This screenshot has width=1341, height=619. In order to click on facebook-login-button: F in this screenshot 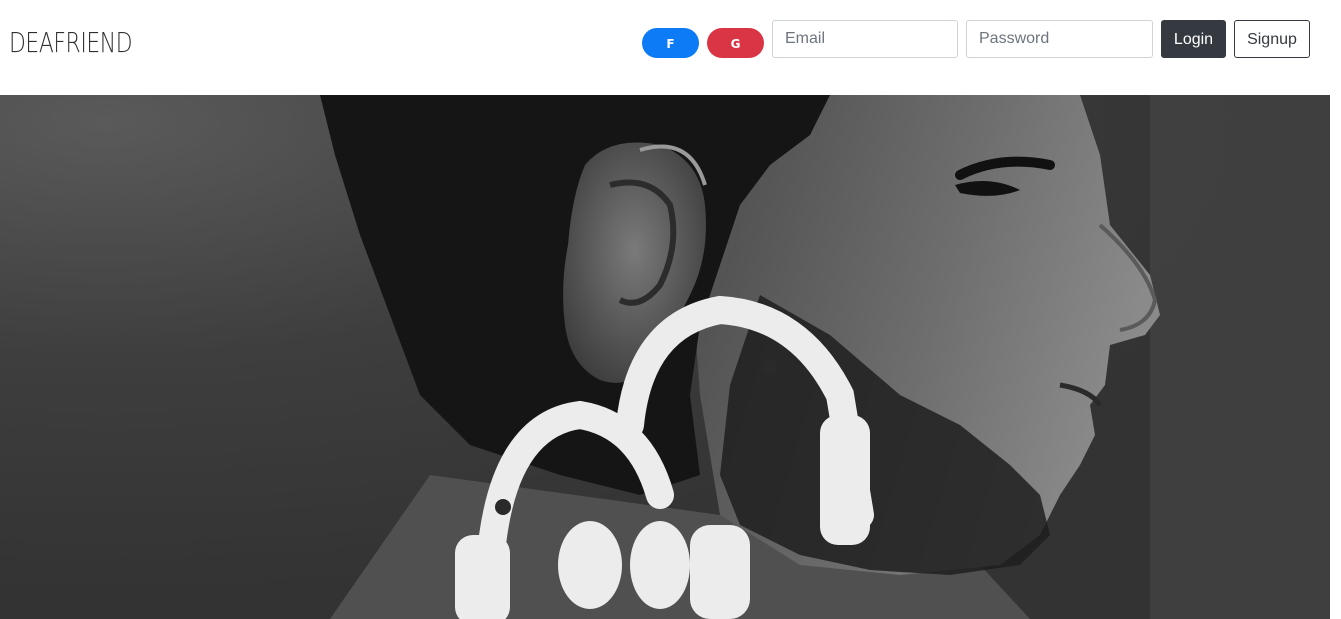, I will do `click(670, 43)`.